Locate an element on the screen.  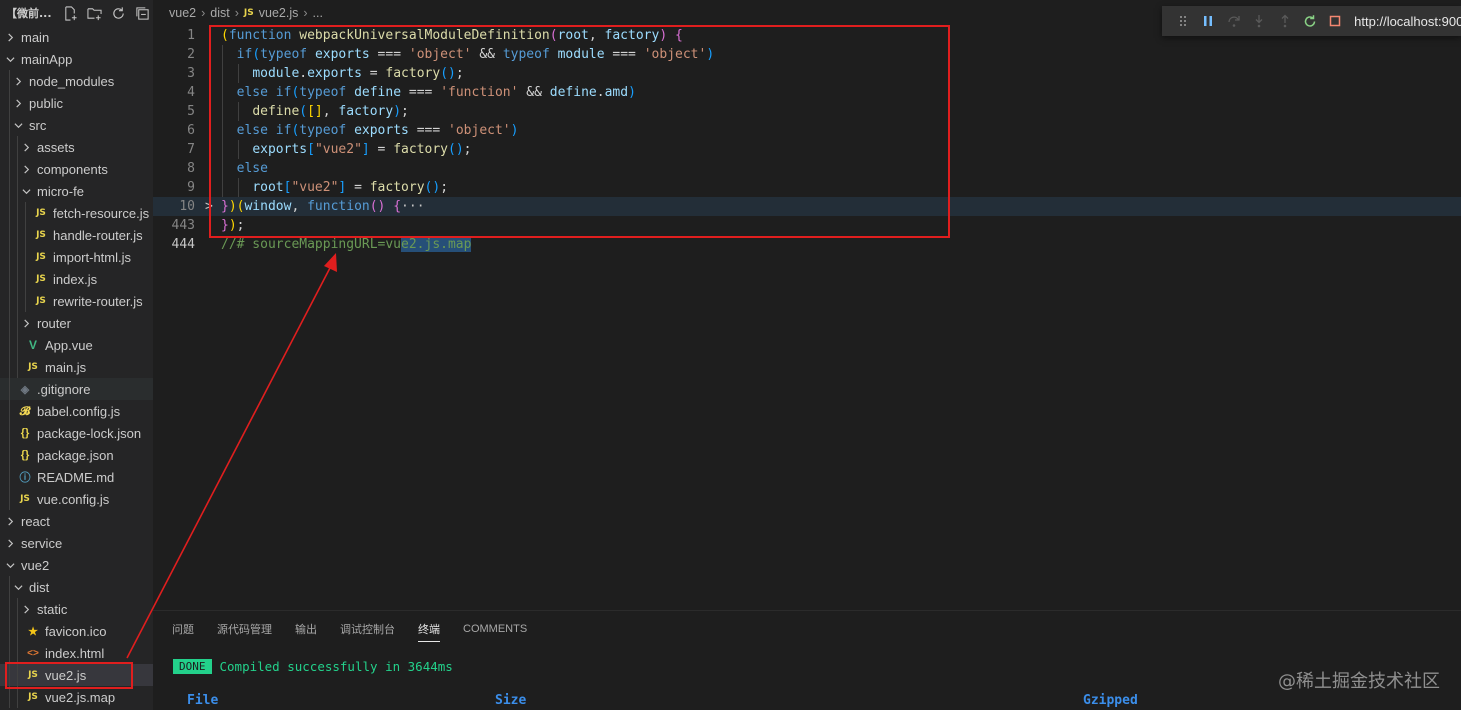
collapse-all-icon is located at coordinates (142, 13).